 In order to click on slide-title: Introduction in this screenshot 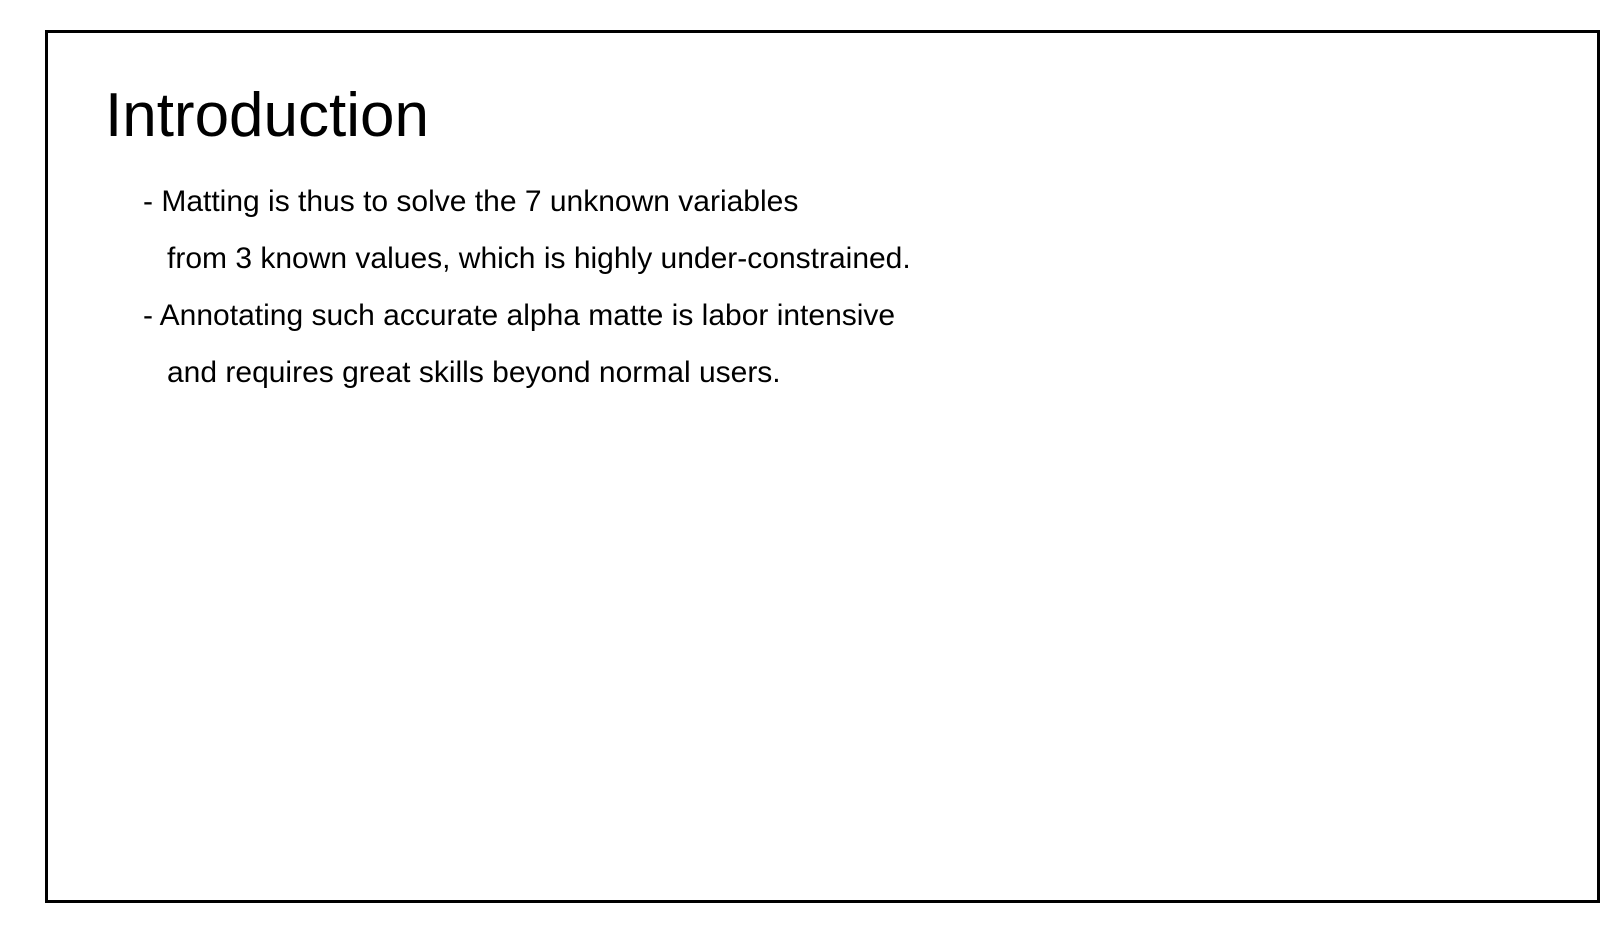, I will do `click(267, 115)`.